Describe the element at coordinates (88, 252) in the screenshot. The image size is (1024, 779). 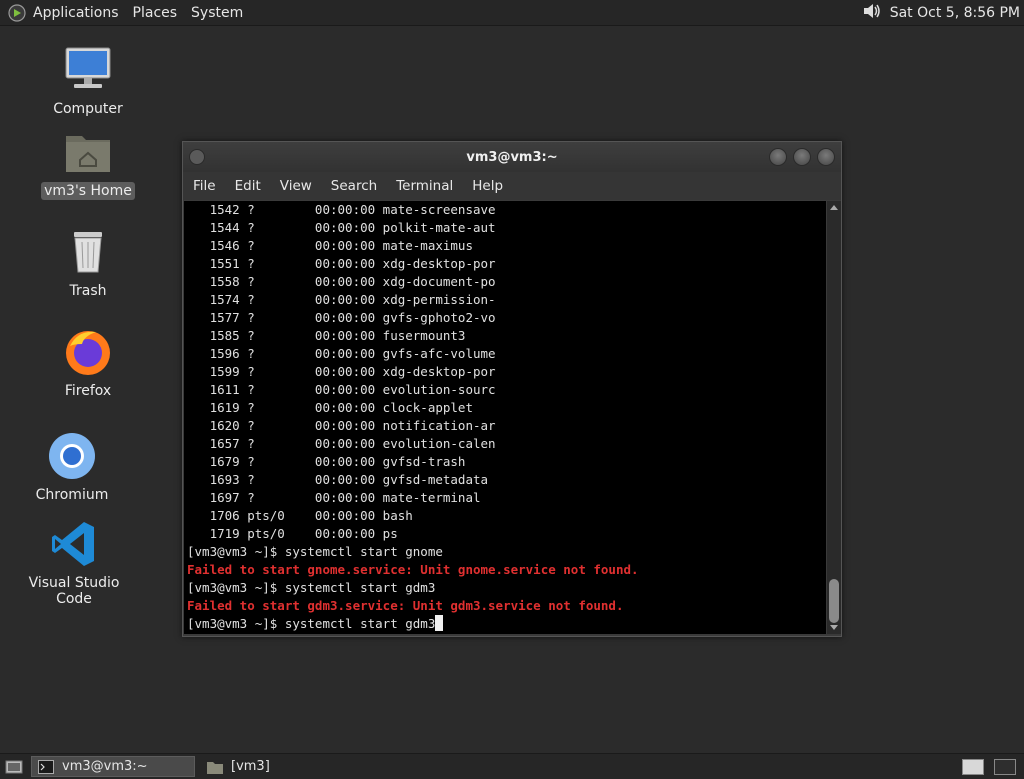
I see `trash-icon` at that location.